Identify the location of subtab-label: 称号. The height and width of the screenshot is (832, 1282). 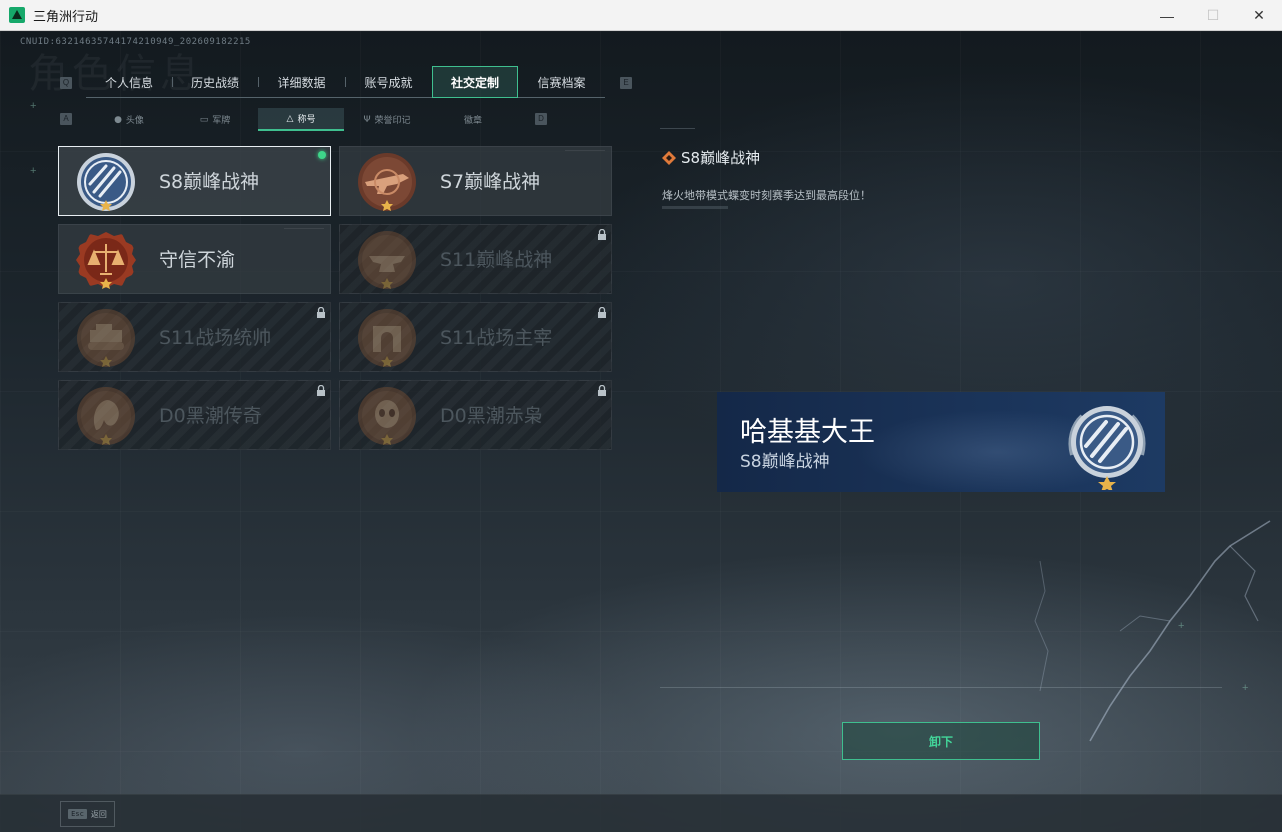
(306, 120).